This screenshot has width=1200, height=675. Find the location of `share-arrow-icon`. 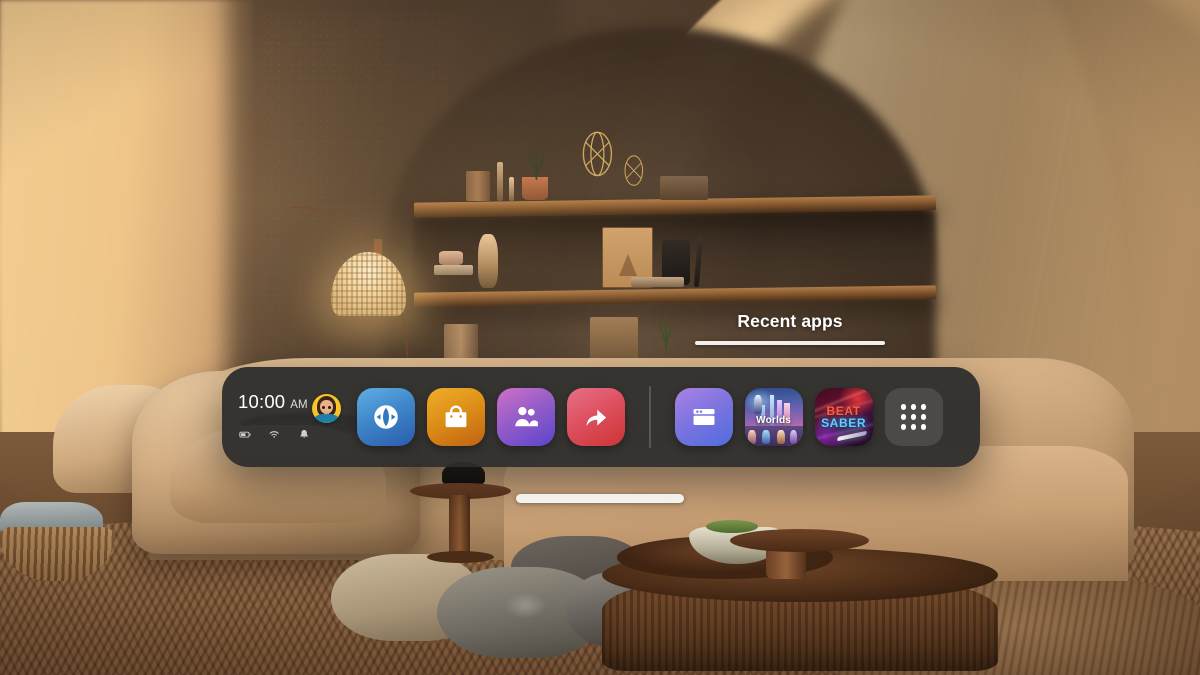

share-arrow-icon is located at coordinates (596, 417).